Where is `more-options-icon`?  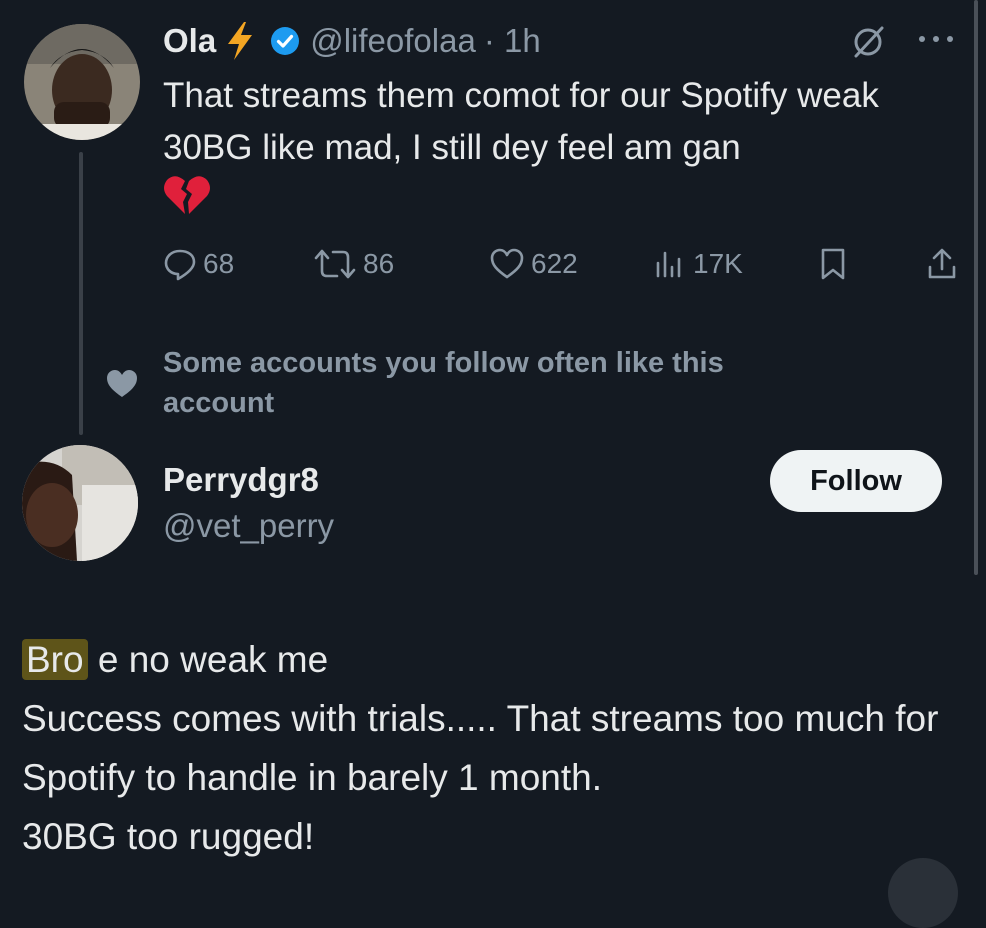 more-options-icon is located at coordinates (936, 38).